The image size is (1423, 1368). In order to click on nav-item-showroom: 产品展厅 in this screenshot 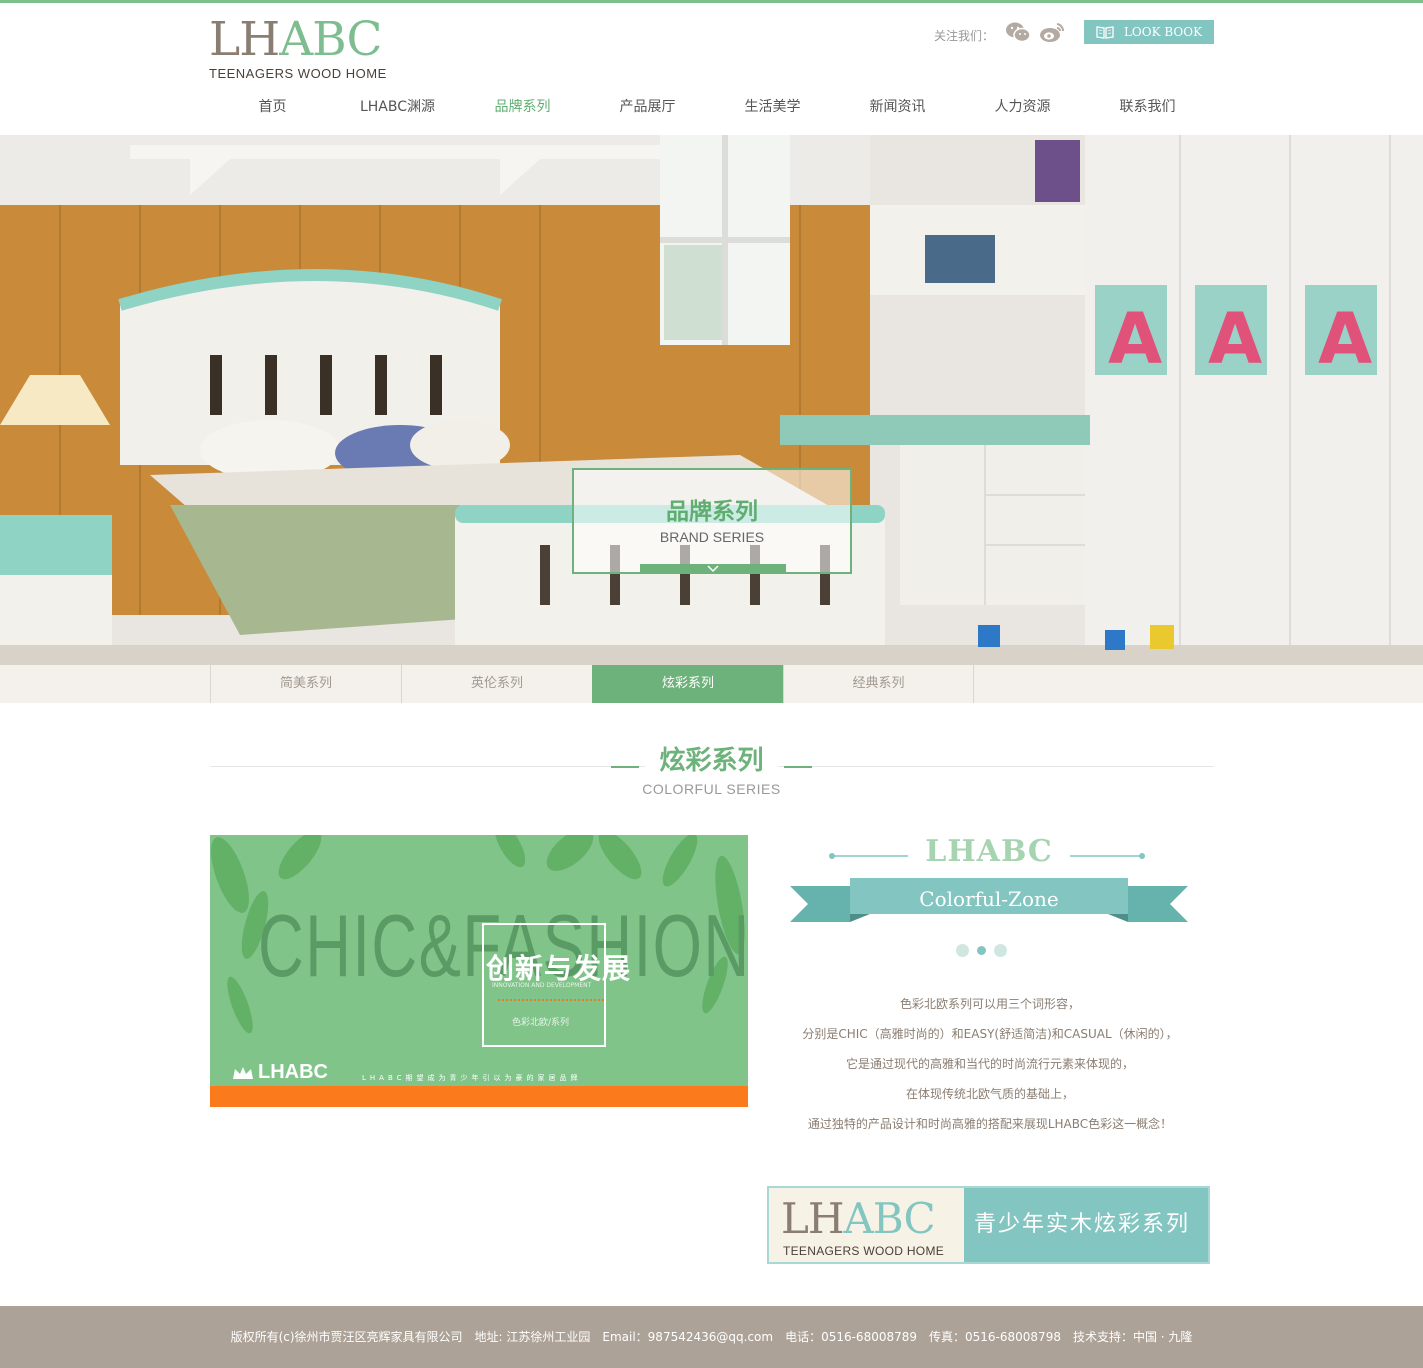, I will do `click(647, 108)`.